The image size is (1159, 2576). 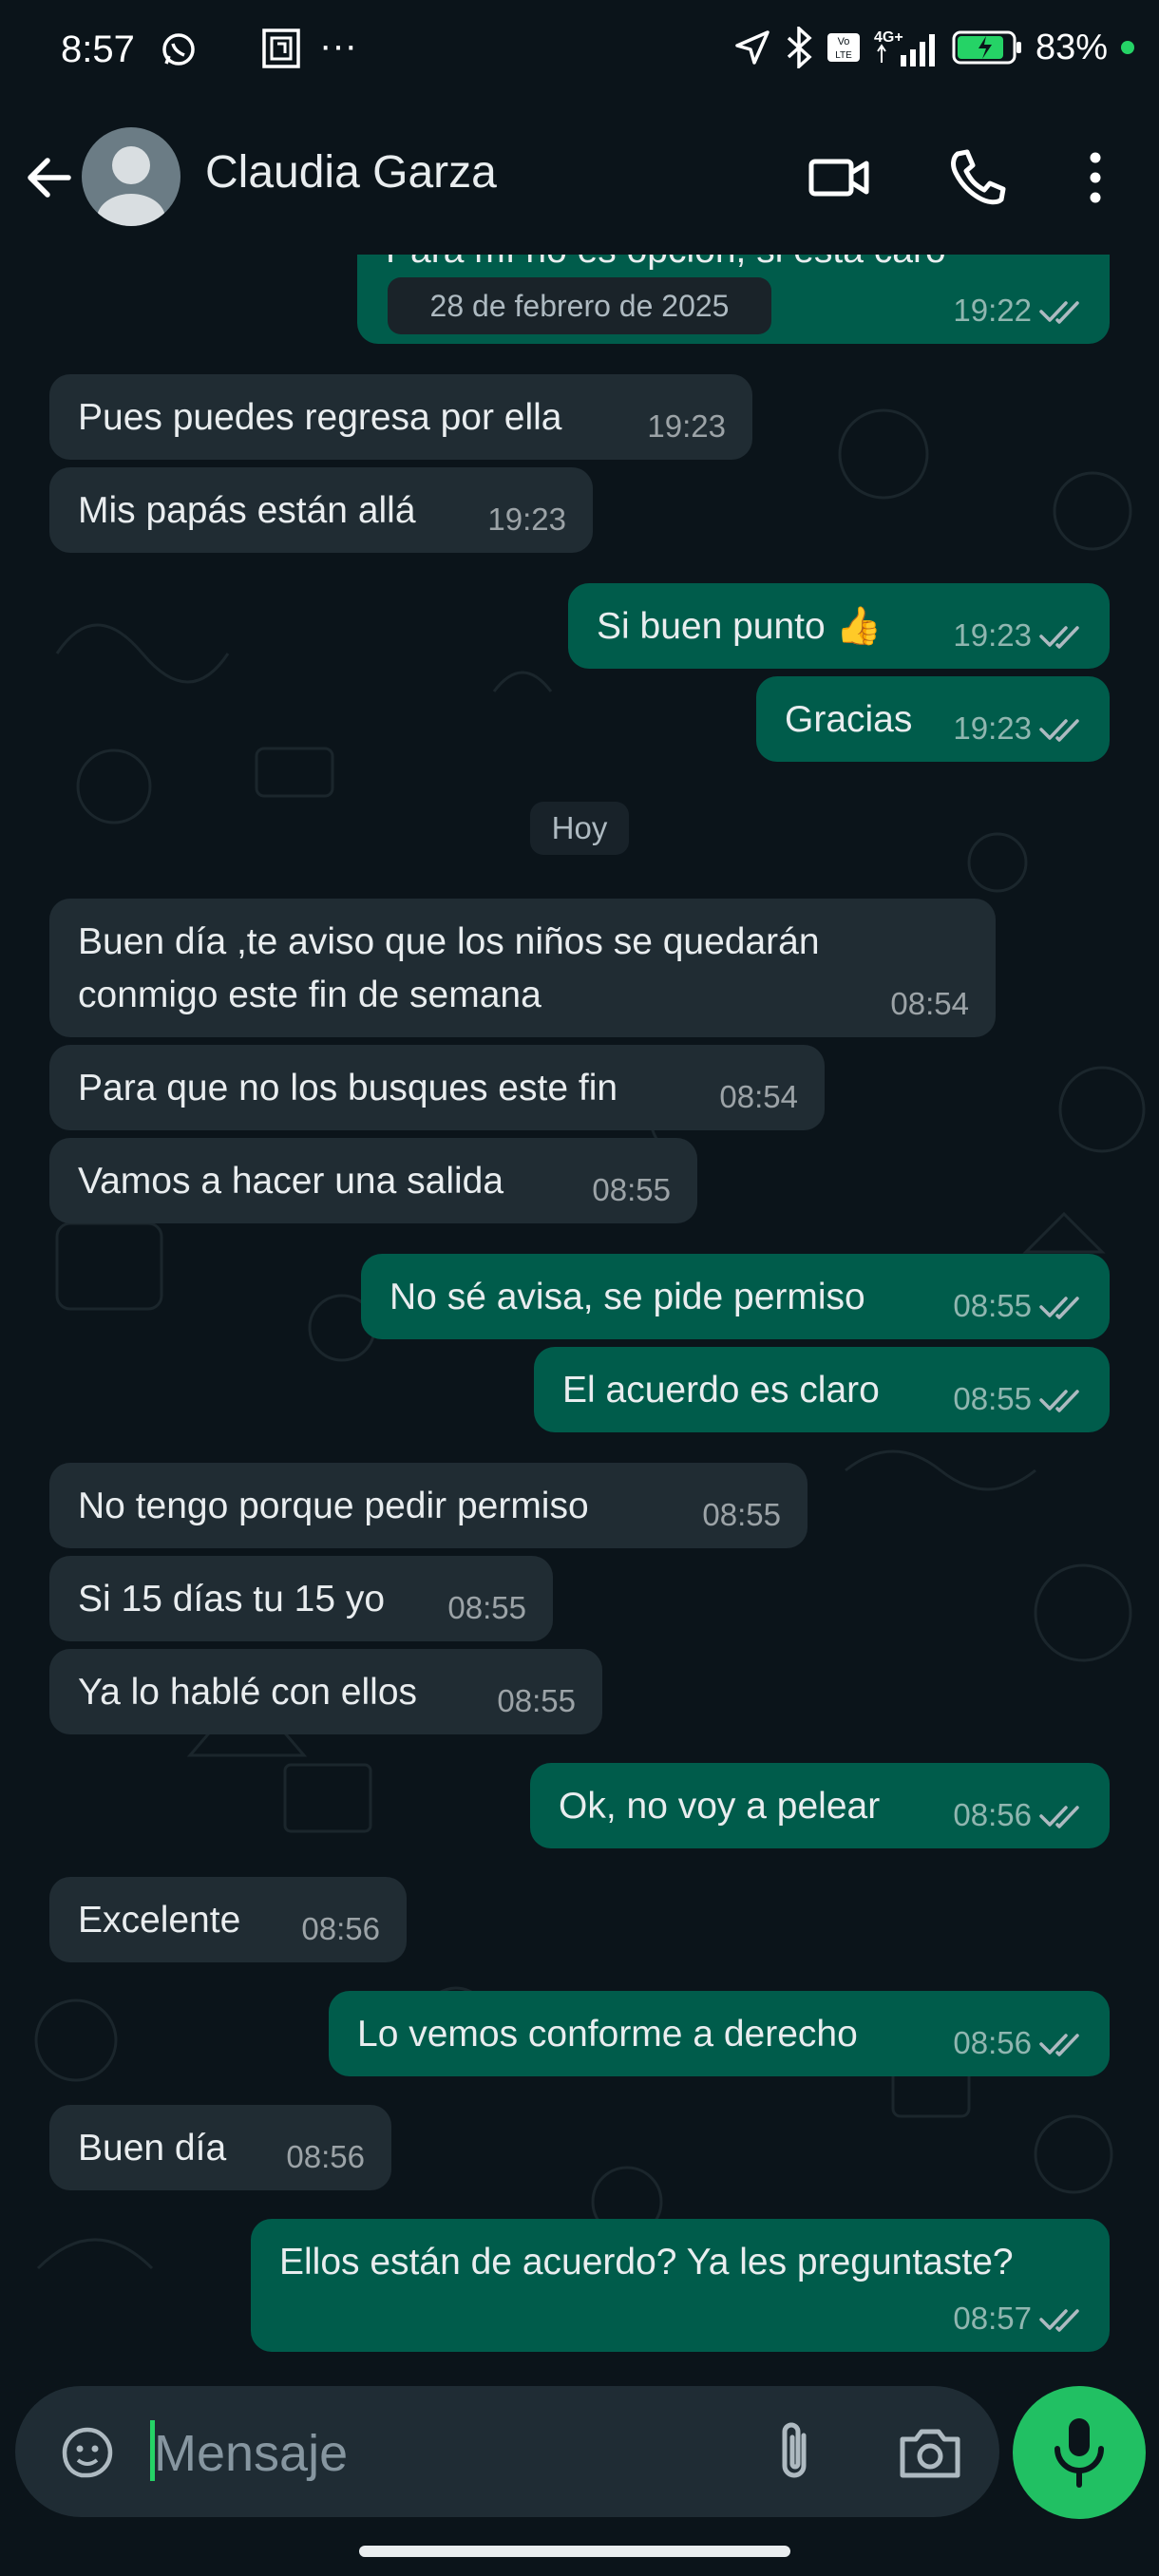 I want to click on today-chip: Hoy, so click(x=579, y=828).